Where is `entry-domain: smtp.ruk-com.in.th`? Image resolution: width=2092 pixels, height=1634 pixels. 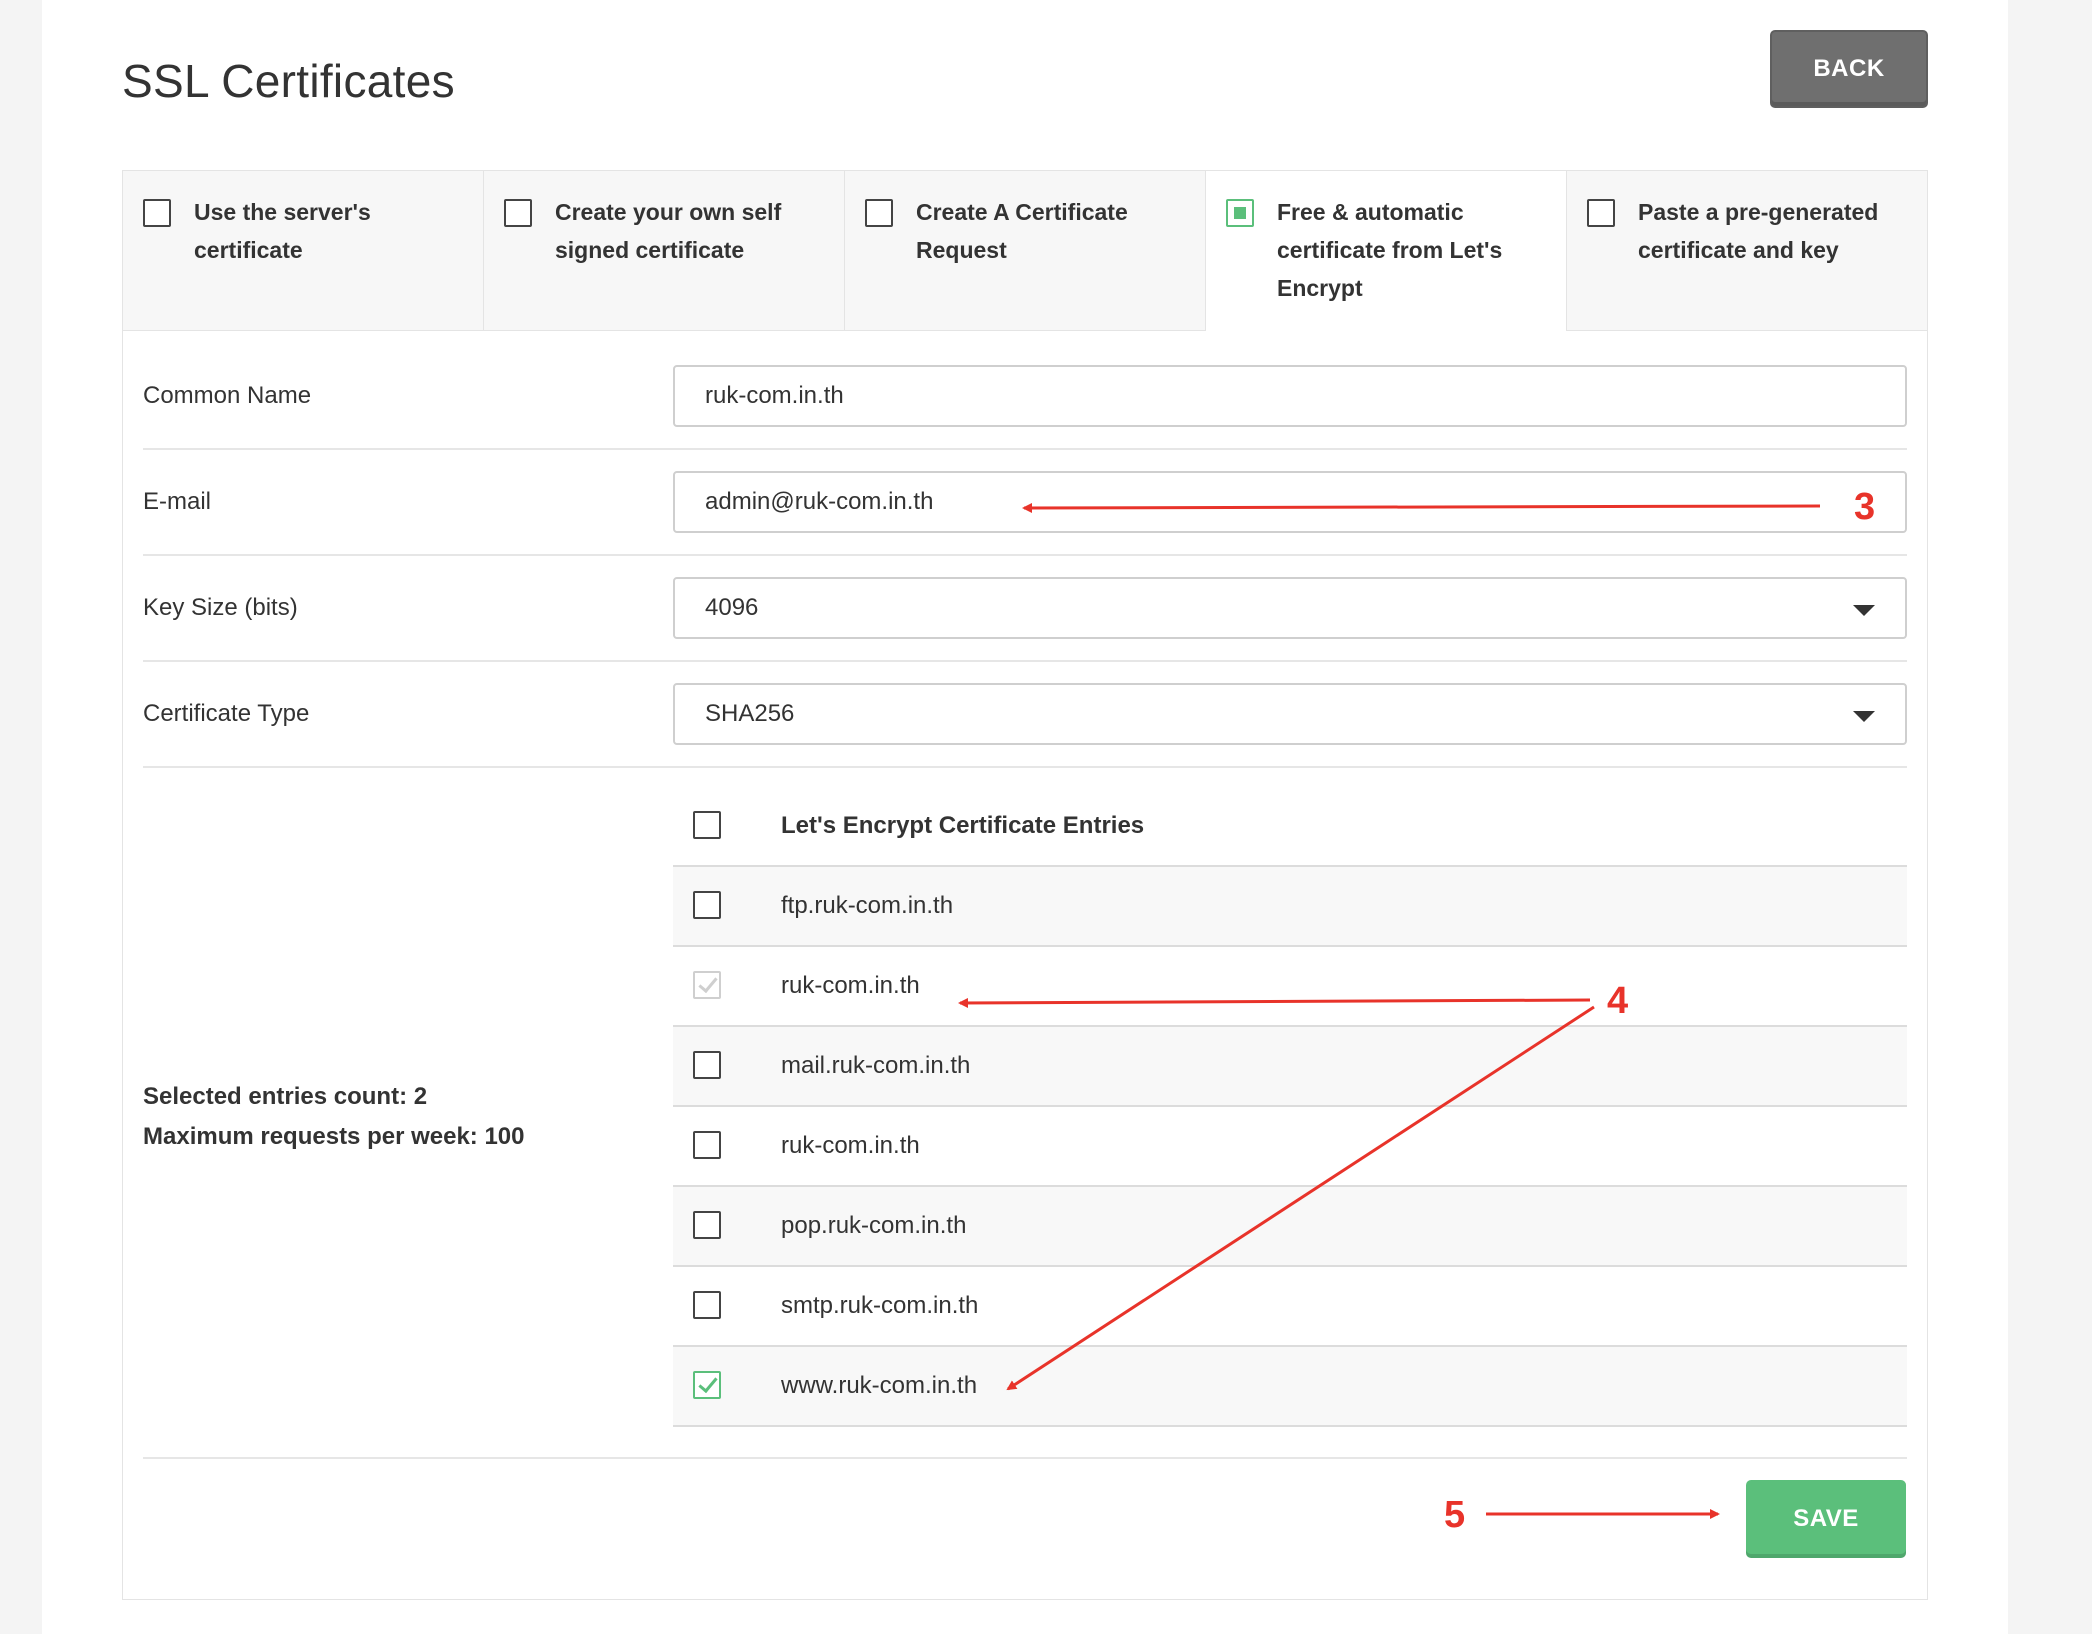
entry-domain: smtp.ruk-com.in.th is located at coordinates (880, 1305).